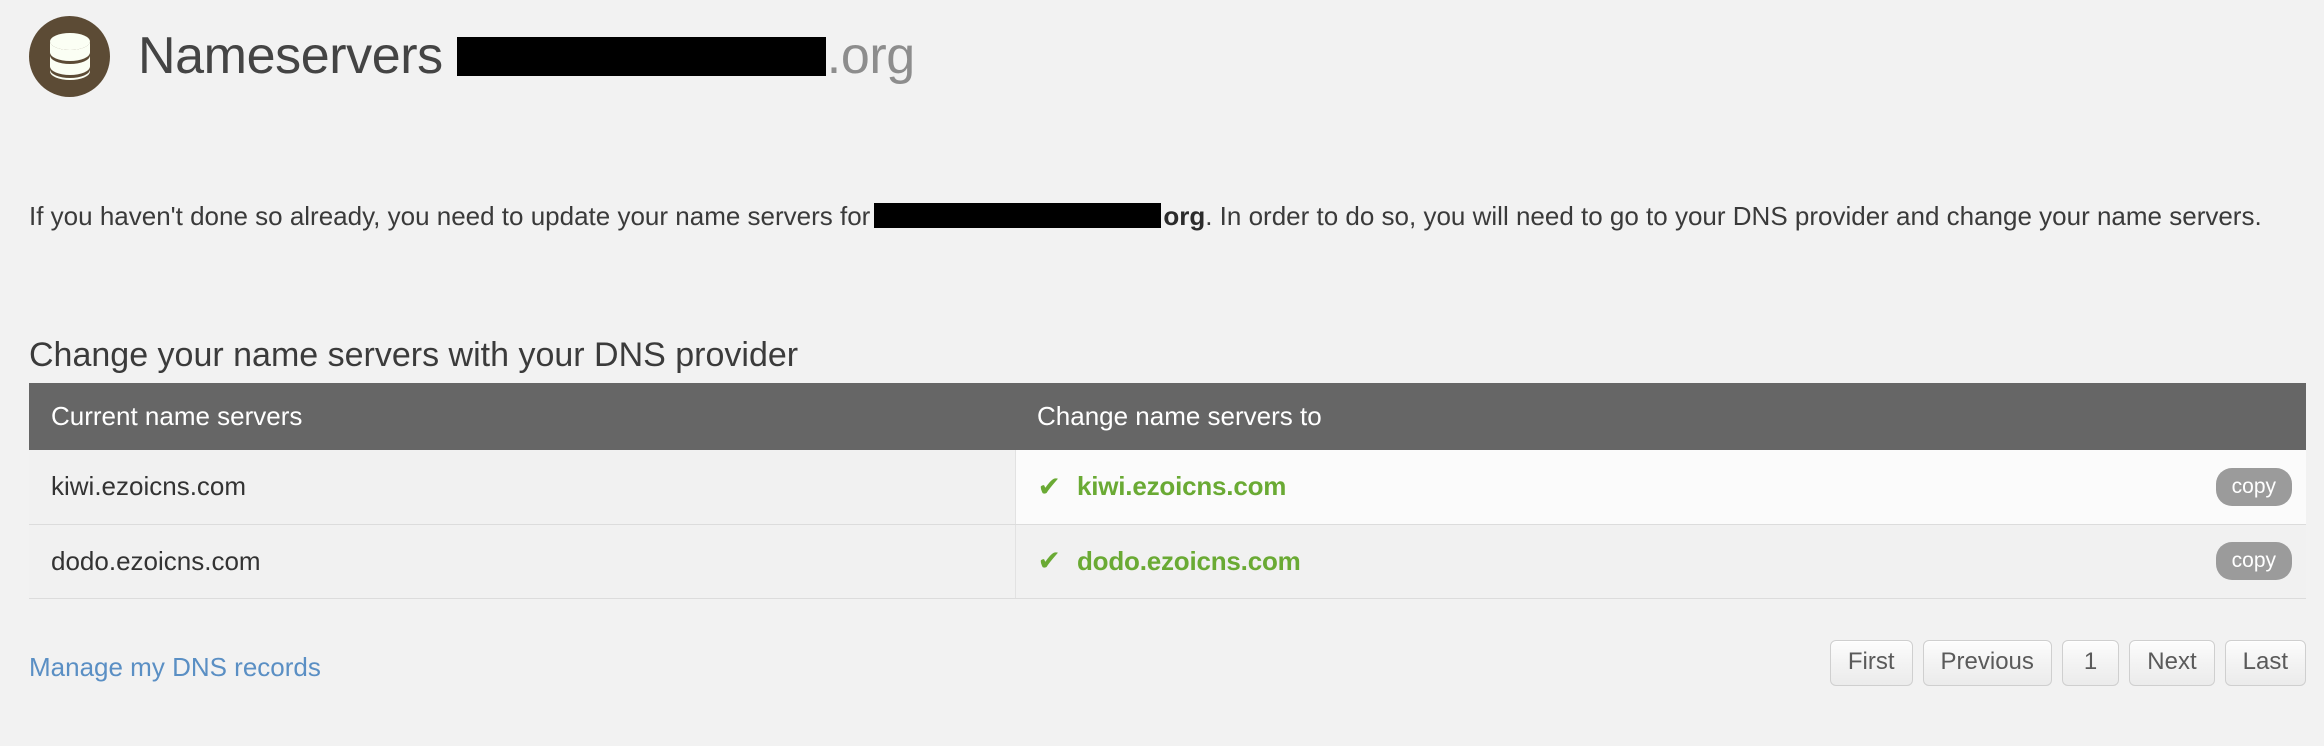 Image resolution: width=2324 pixels, height=746 pixels. Describe the element at coordinates (69, 56) in the screenshot. I see `database-icon` at that location.